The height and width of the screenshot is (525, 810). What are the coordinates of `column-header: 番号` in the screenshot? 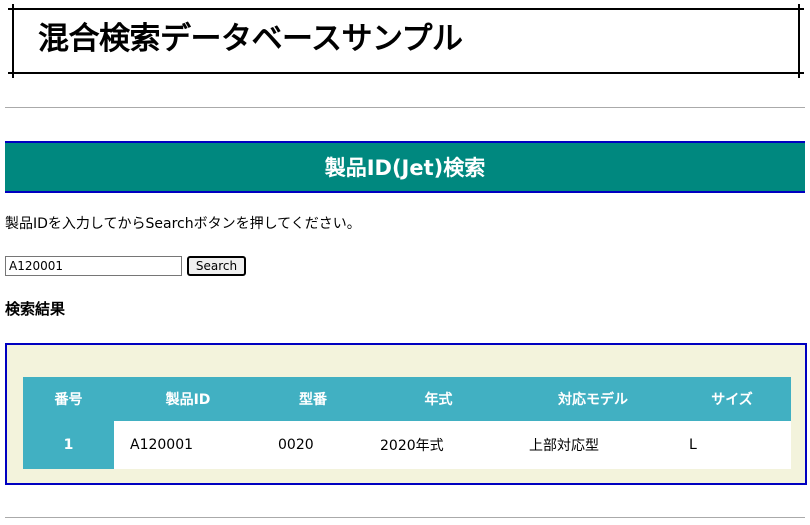 It's located at (68, 399).